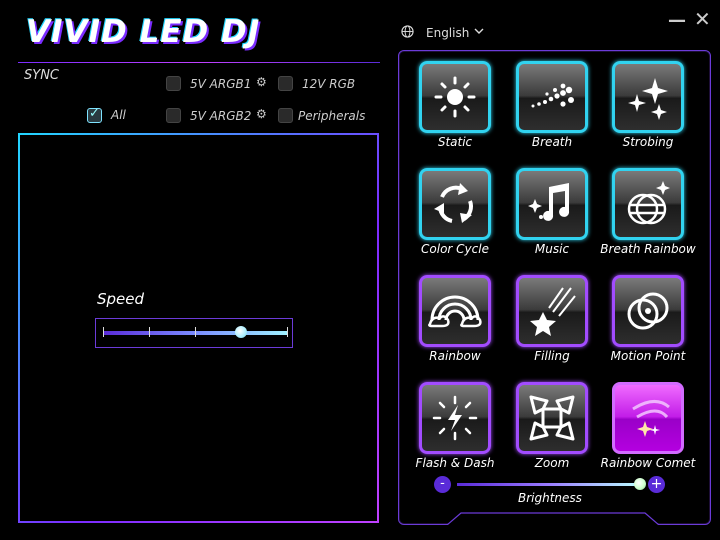 The height and width of the screenshot is (540, 720). I want to click on effect-motion-point-button, so click(648, 311).